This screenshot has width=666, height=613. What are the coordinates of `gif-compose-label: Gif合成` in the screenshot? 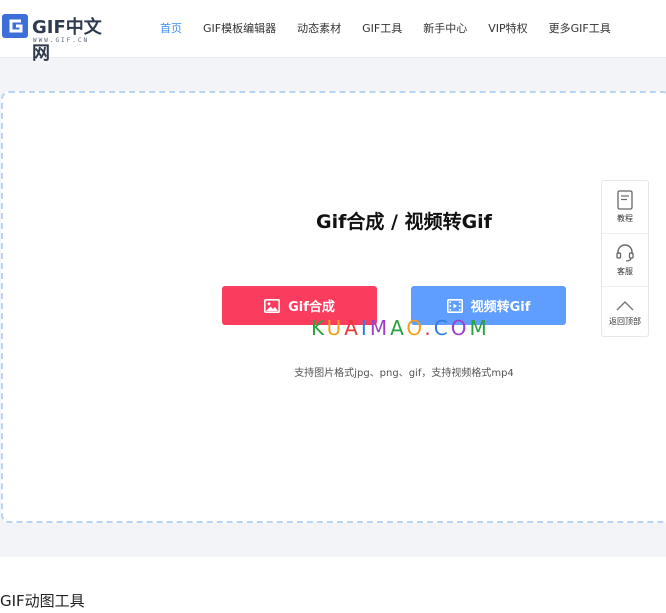 It's located at (311, 307).